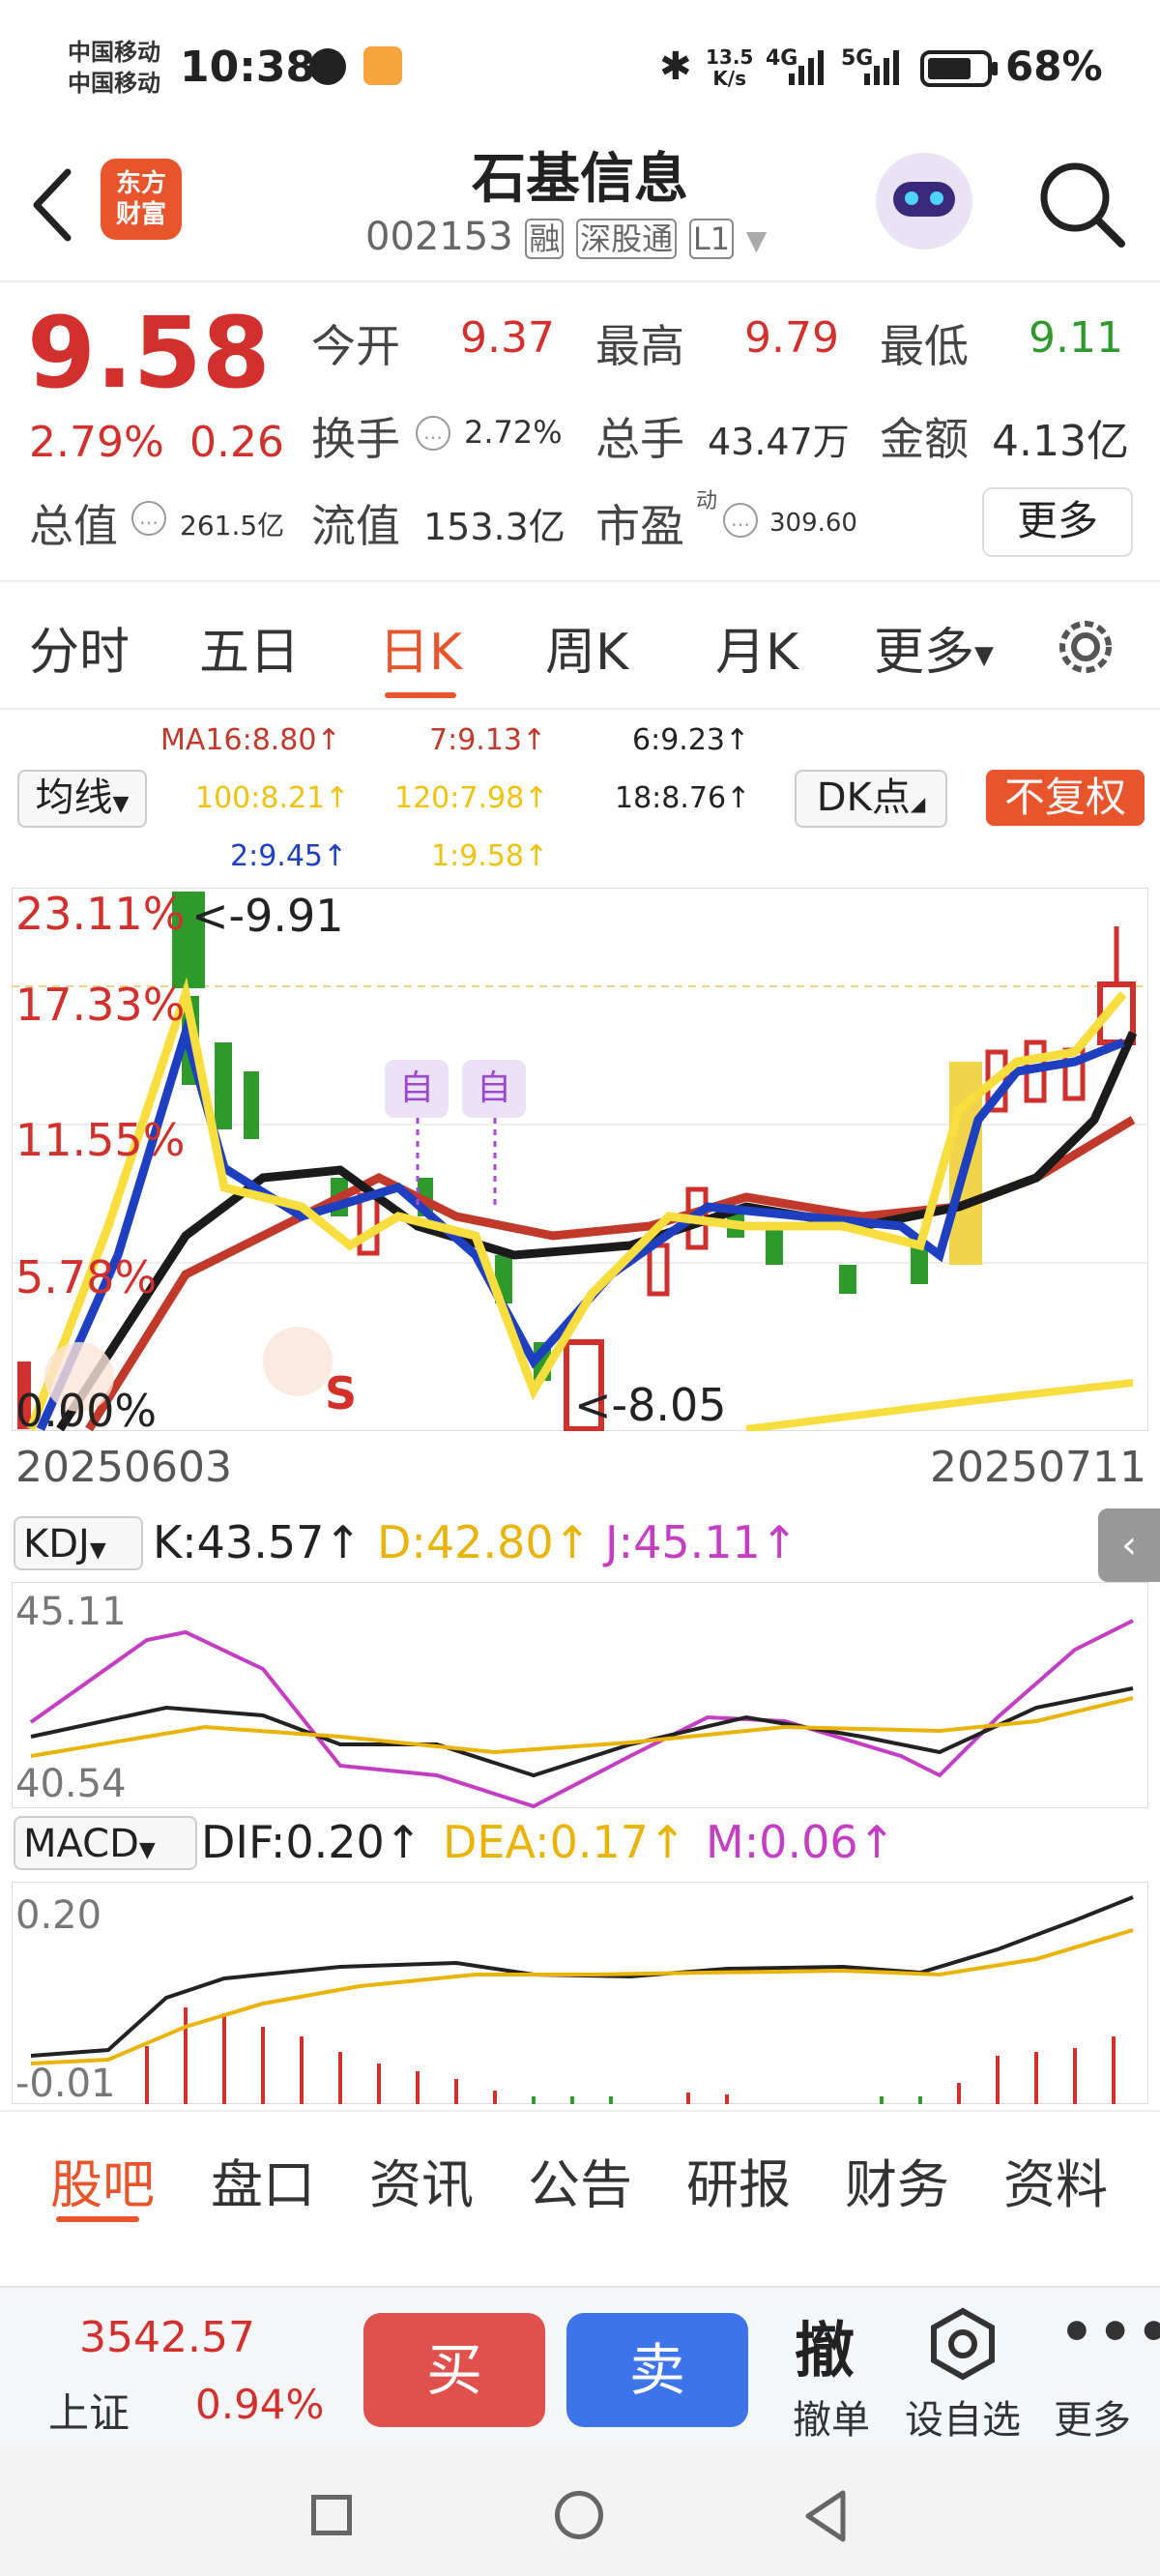 The height and width of the screenshot is (2576, 1160). Describe the element at coordinates (579, 2515) in the screenshot. I see `home-icon` at that location.